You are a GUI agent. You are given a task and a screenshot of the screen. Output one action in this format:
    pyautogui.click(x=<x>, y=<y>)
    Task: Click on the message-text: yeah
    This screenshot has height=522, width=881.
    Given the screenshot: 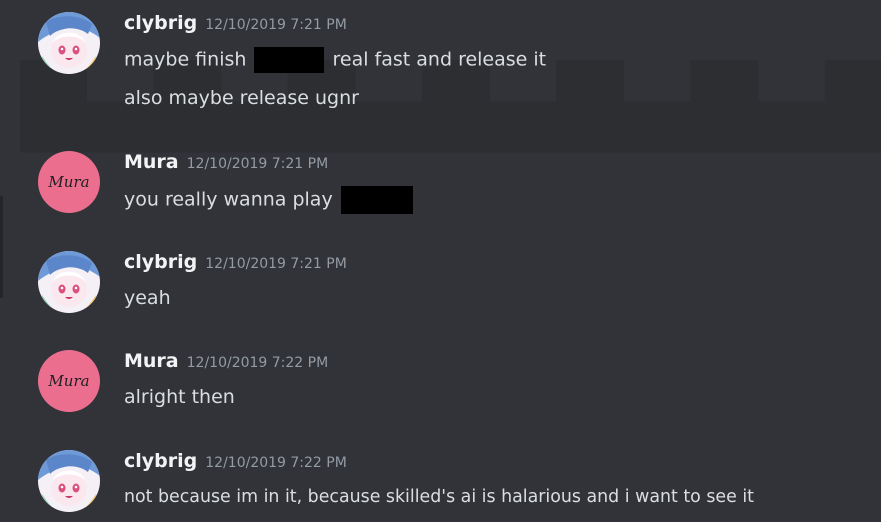 What is the action you would take?
    pyautogui.click(x=147, y=298)
    